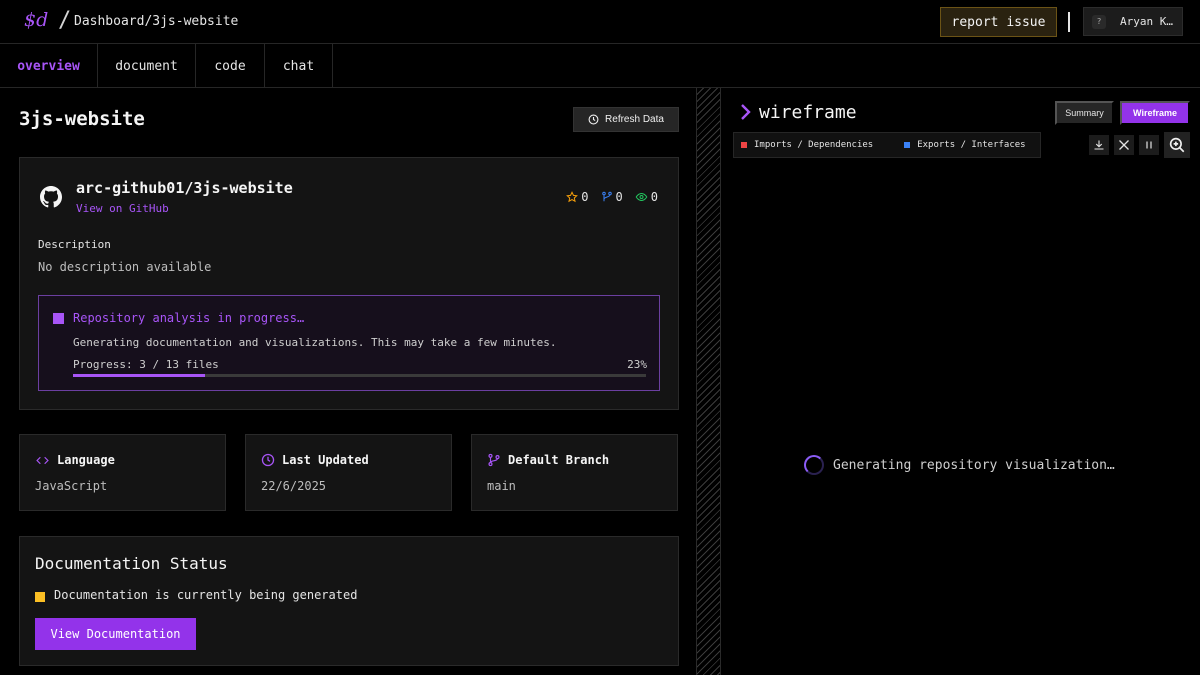 The image size is (1200, 675). What do you see at coordinates (36, 20) in the screenshot?
I see `app-logo: $d` at bounding box center [36, 20].